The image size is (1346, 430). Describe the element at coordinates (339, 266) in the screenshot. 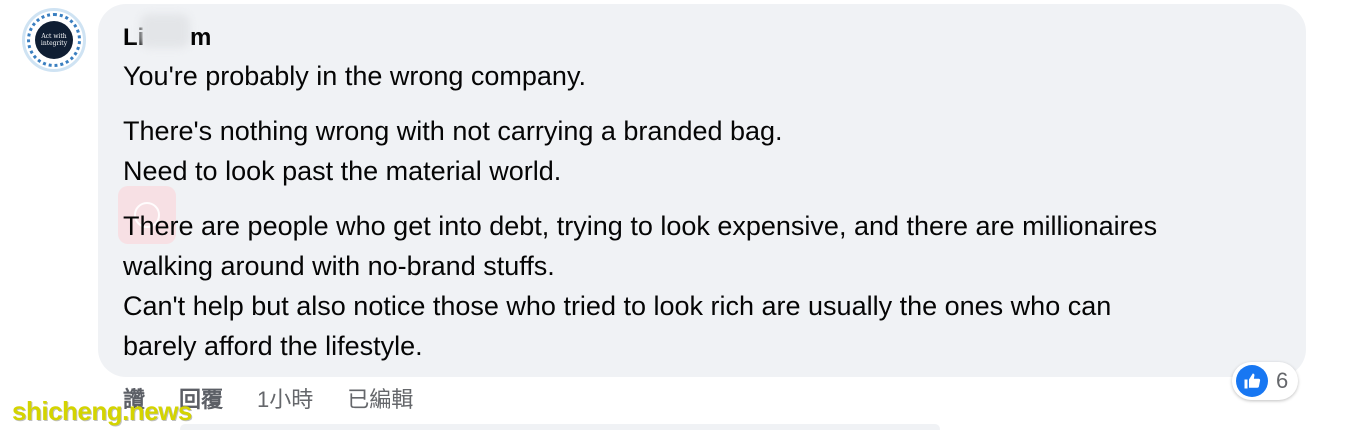

I see `comment-line: walking around with no-brand stuffs.` at that location.